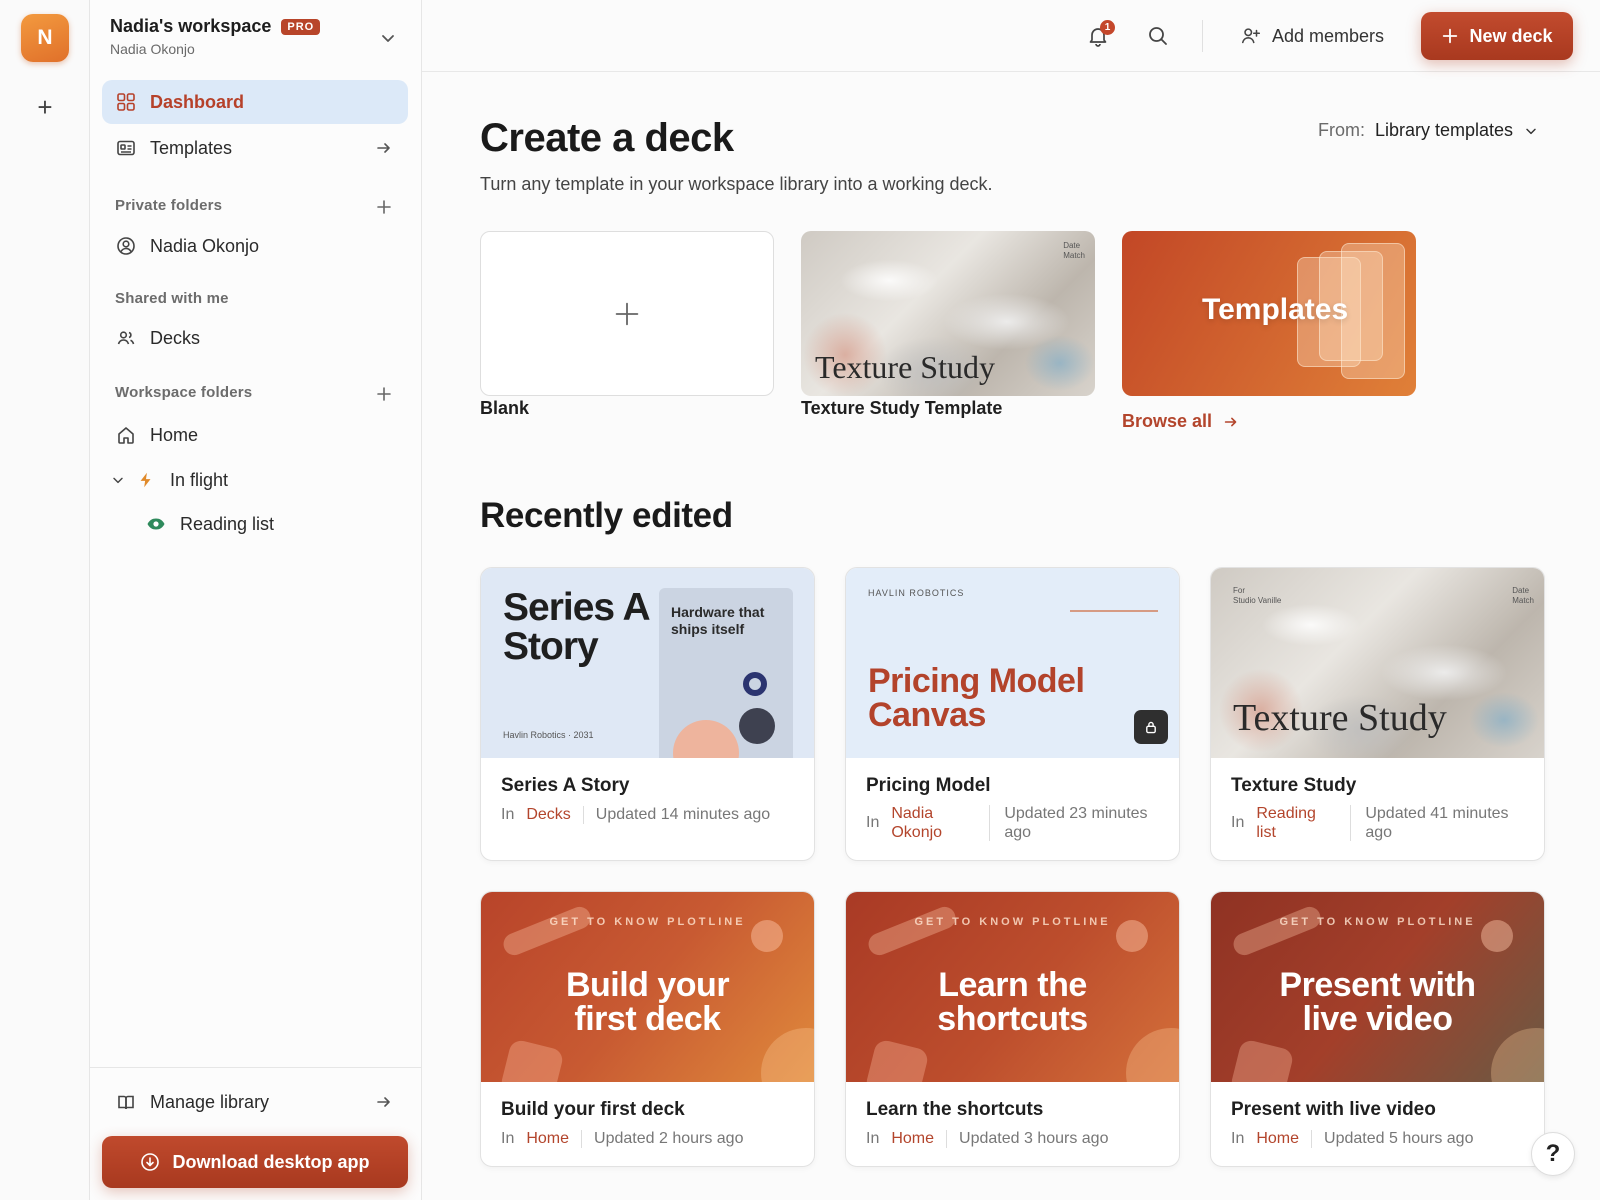 This screenshot has width=1600, height=1200. What do you see at coordinates (1444, 130) in the screenshot?
I see `from-value: Library templates` at bounding box center [1444, 130].